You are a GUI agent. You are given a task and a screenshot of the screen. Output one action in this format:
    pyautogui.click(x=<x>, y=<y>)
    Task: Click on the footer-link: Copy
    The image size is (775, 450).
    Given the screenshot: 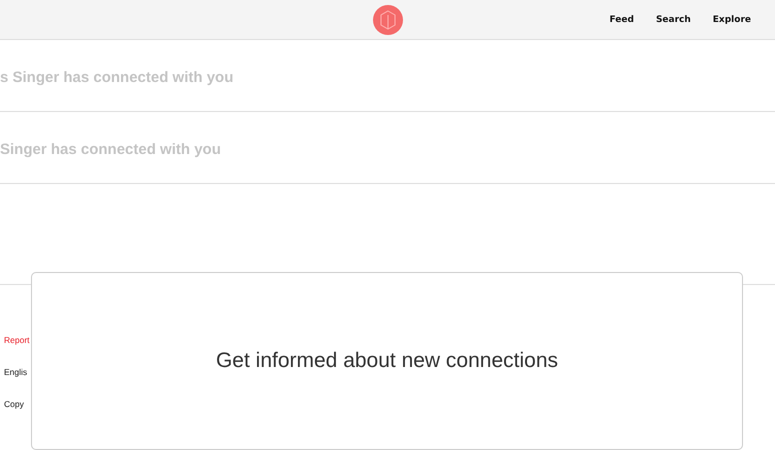 What is the action you would take?
    pyautogui.click(x=14, y=404)
    